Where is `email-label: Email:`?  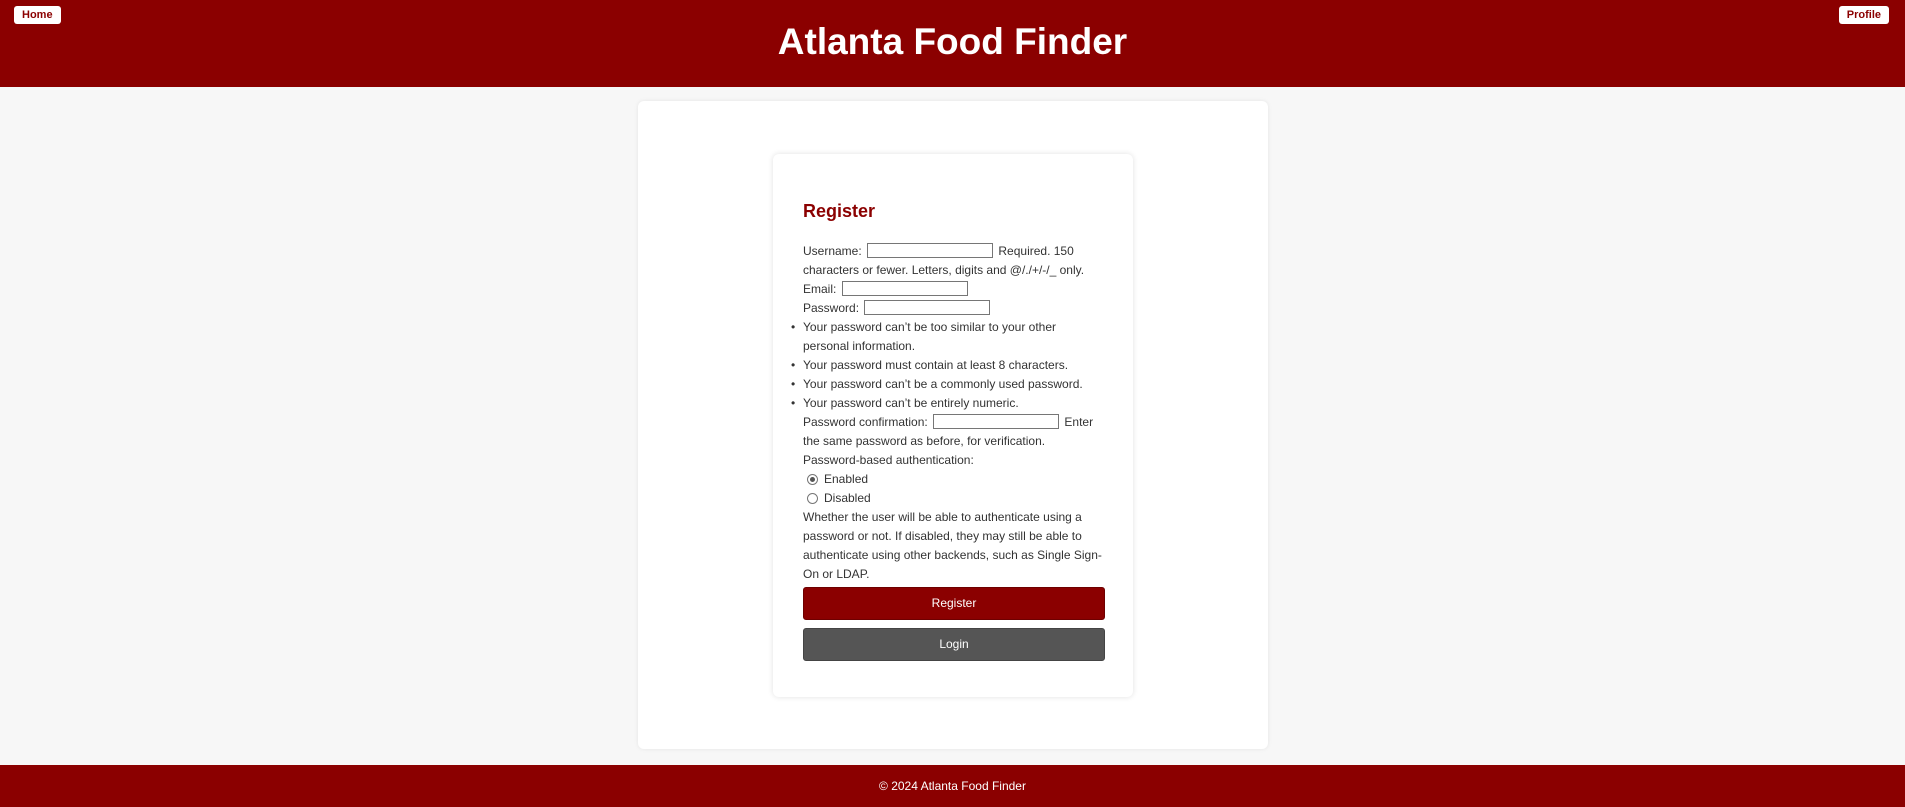
email-label: Email: is located at coordinates (820, 289).